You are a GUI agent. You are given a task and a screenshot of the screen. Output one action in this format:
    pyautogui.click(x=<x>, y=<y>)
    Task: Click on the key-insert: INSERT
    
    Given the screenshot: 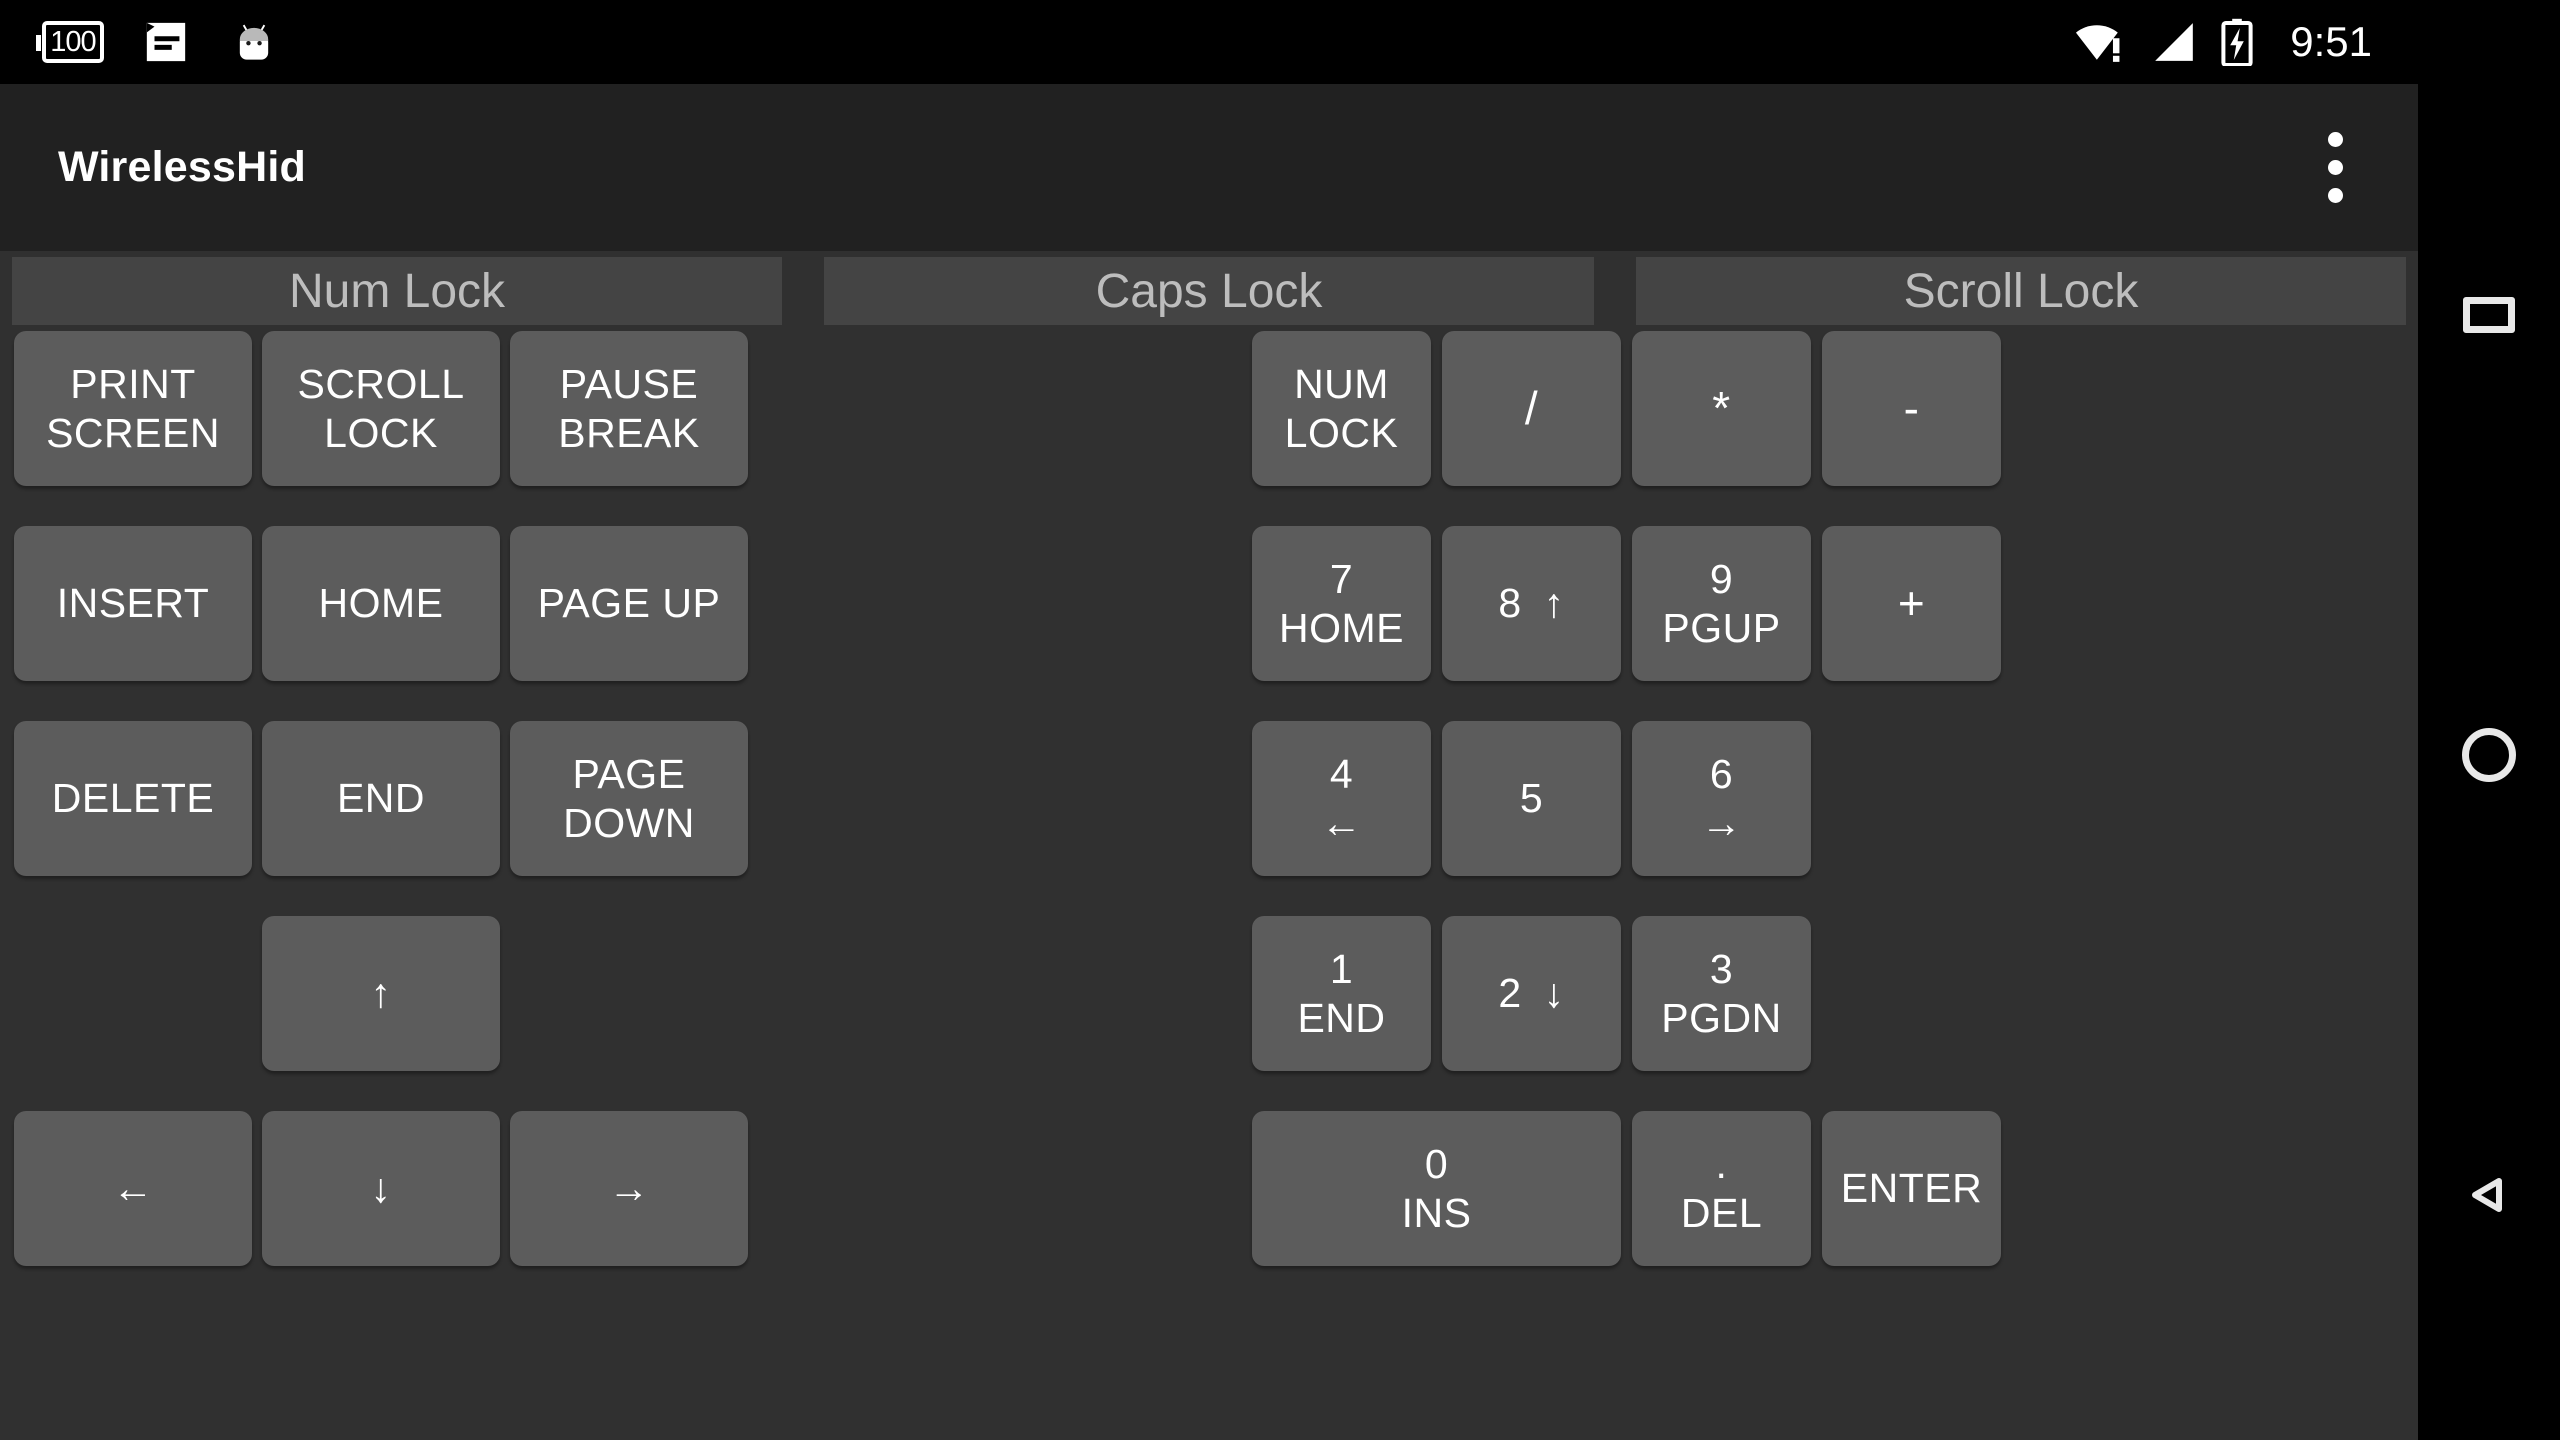 What is the action you would take?
    pyautogui.click(x=133, y=603)
    